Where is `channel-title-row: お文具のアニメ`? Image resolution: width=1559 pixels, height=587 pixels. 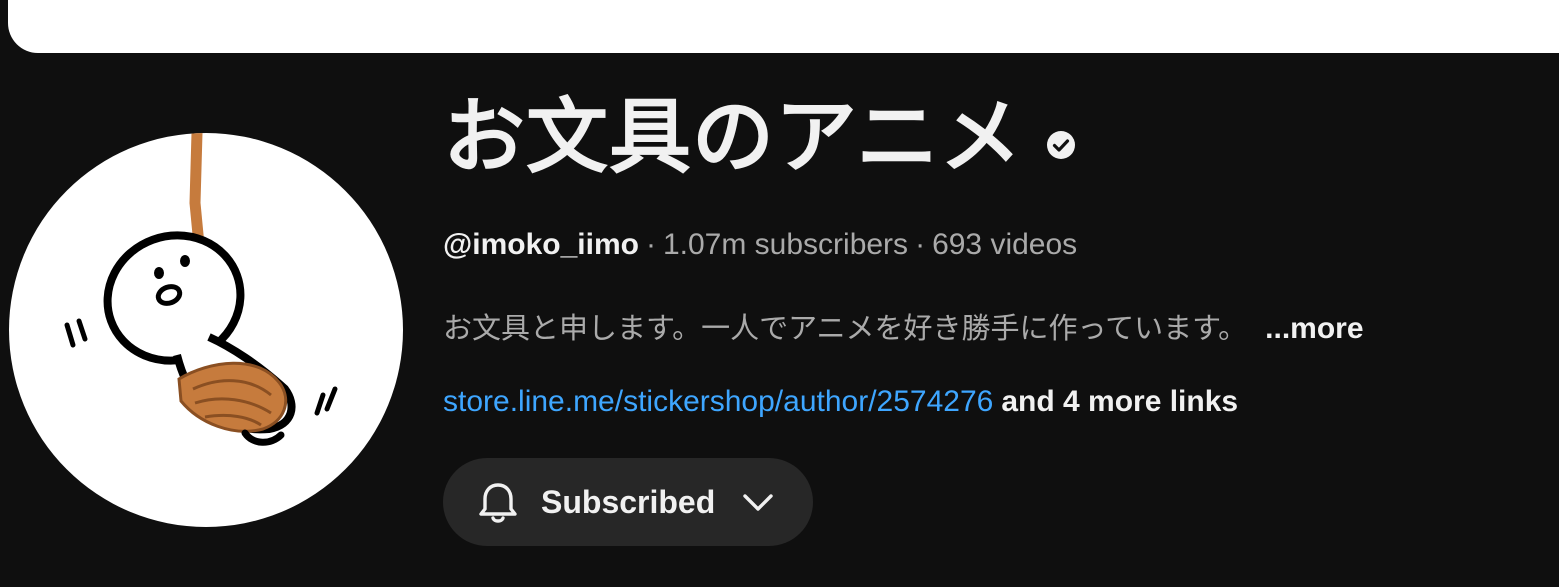
channel-title-row: お文具のアニメ is located at coordinates (759, 138).